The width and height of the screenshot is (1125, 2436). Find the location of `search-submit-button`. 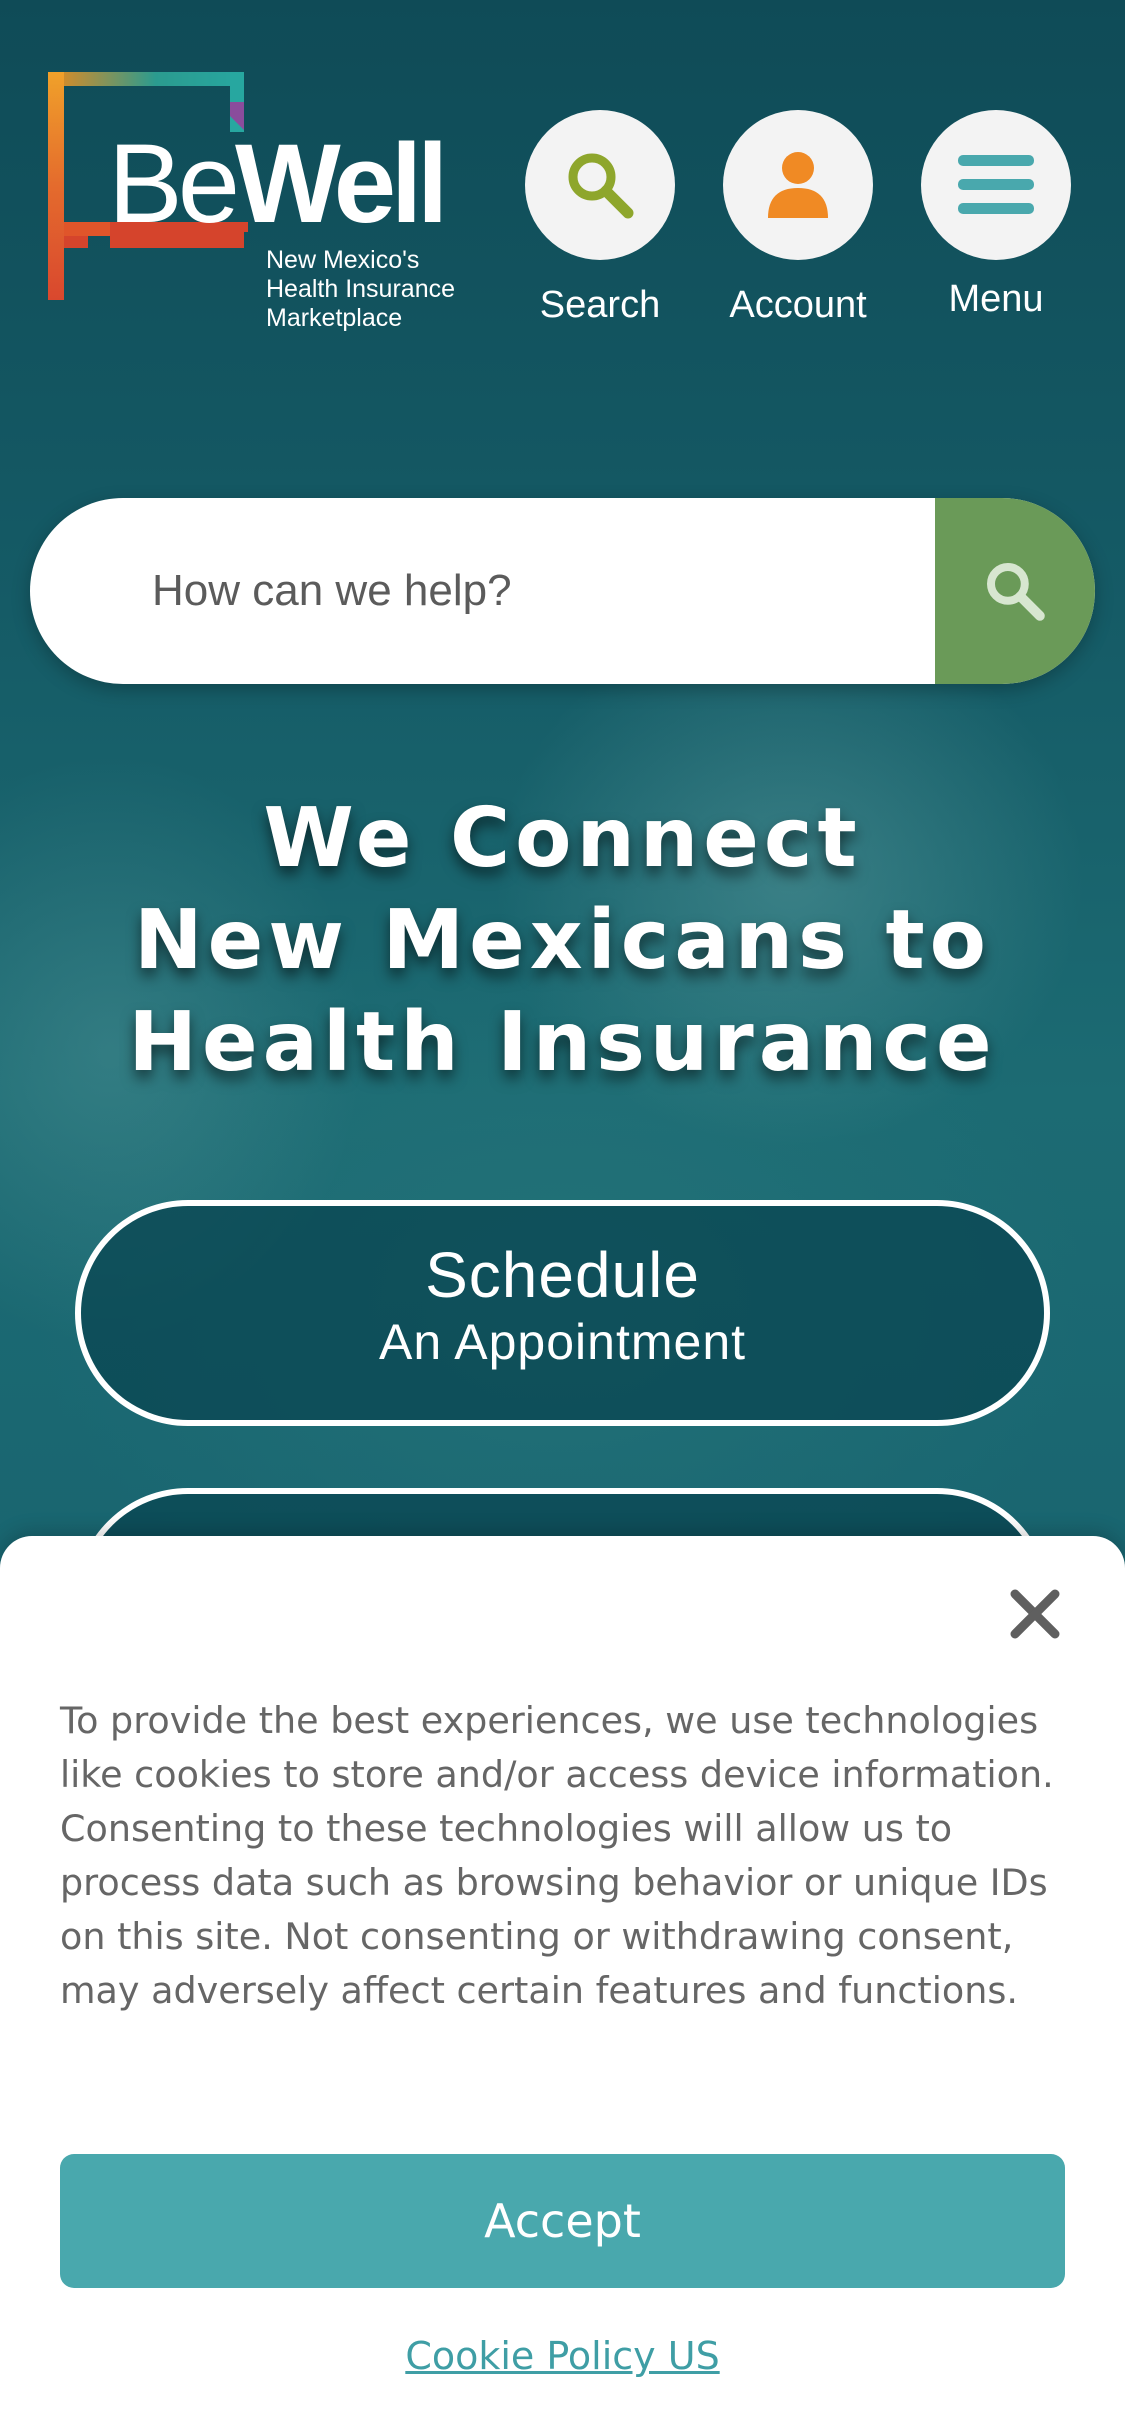

search-submit-button is located at coordinates (1015, 591).